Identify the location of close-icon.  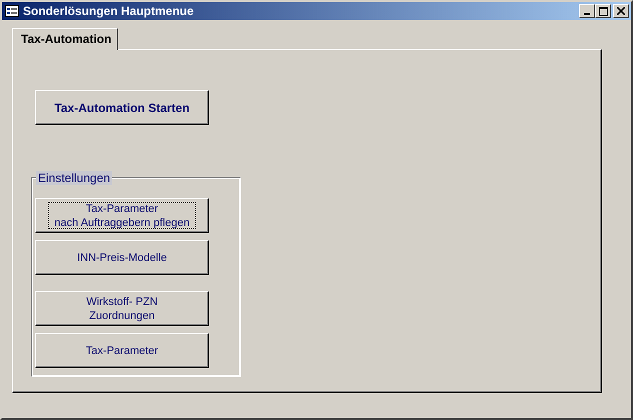
(621, 11).